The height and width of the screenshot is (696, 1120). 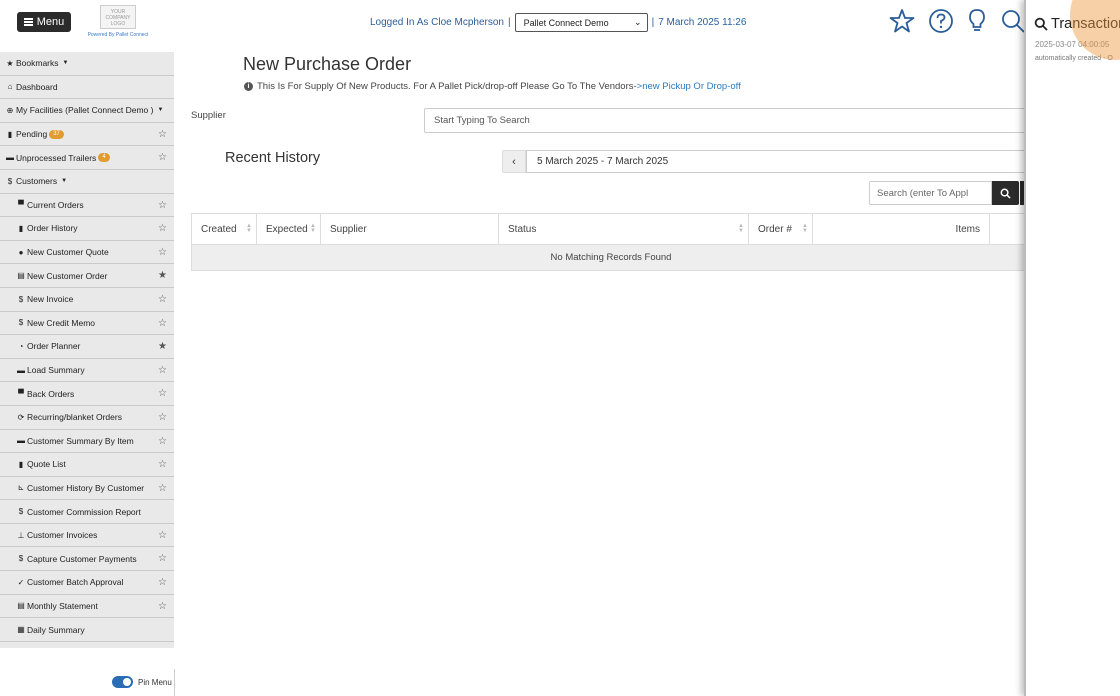 I want to click on chevron-left-icon: ‹, so click(x=514, y=161).